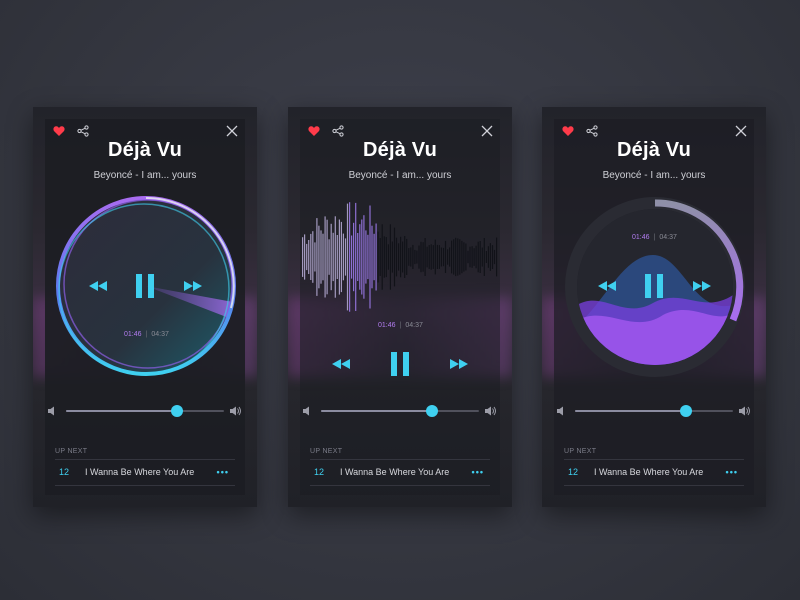 The height and width of the screenshot is (600, 800). I want to click on current-time: 01:46, so click(641, 237).